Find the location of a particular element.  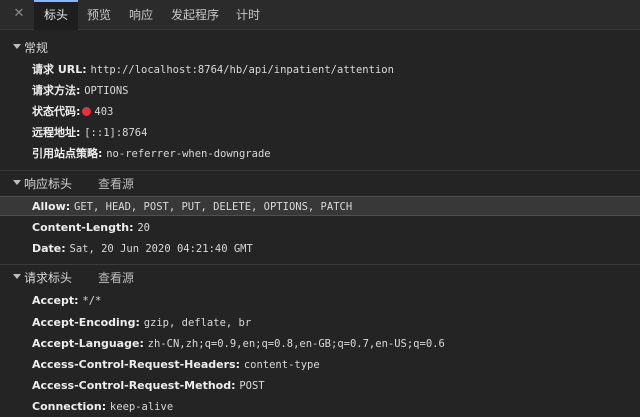

request-row-accept-encoding: Accept-Encoding: gzip, deflate, br is located at coordinates (141, 322).